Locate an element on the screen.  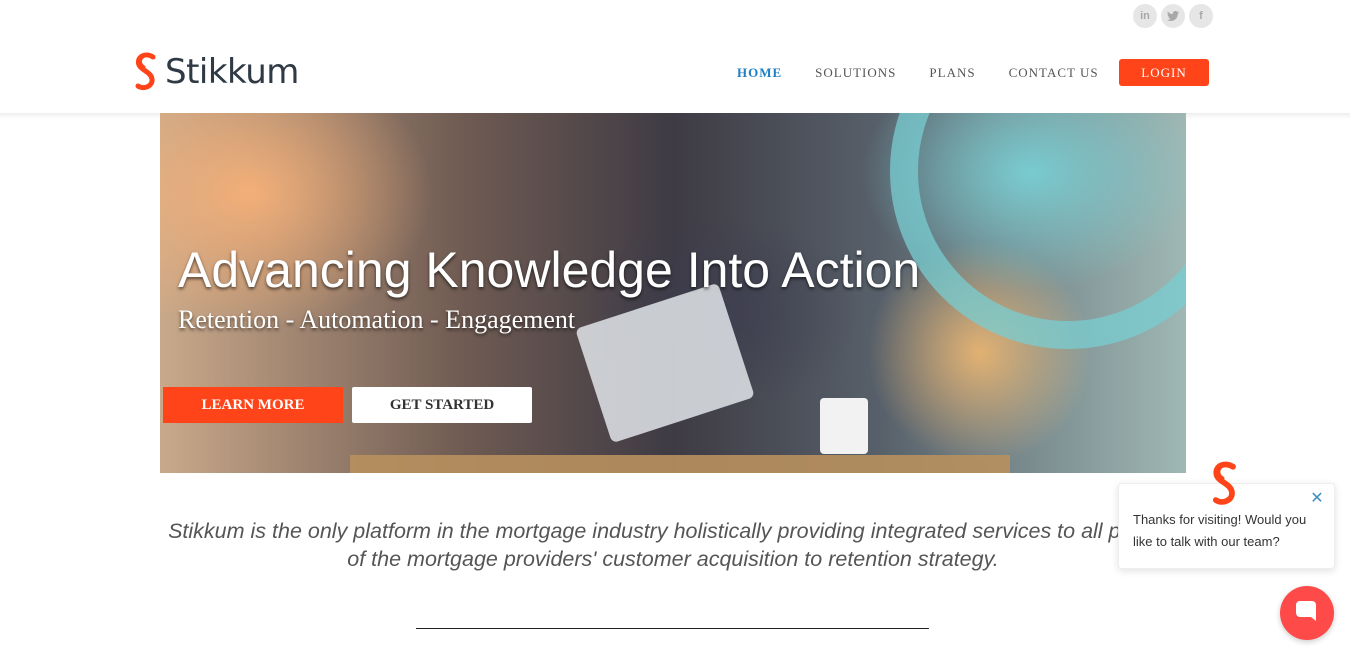
nav-plans: PLANS is located at coordinates (952, 72).